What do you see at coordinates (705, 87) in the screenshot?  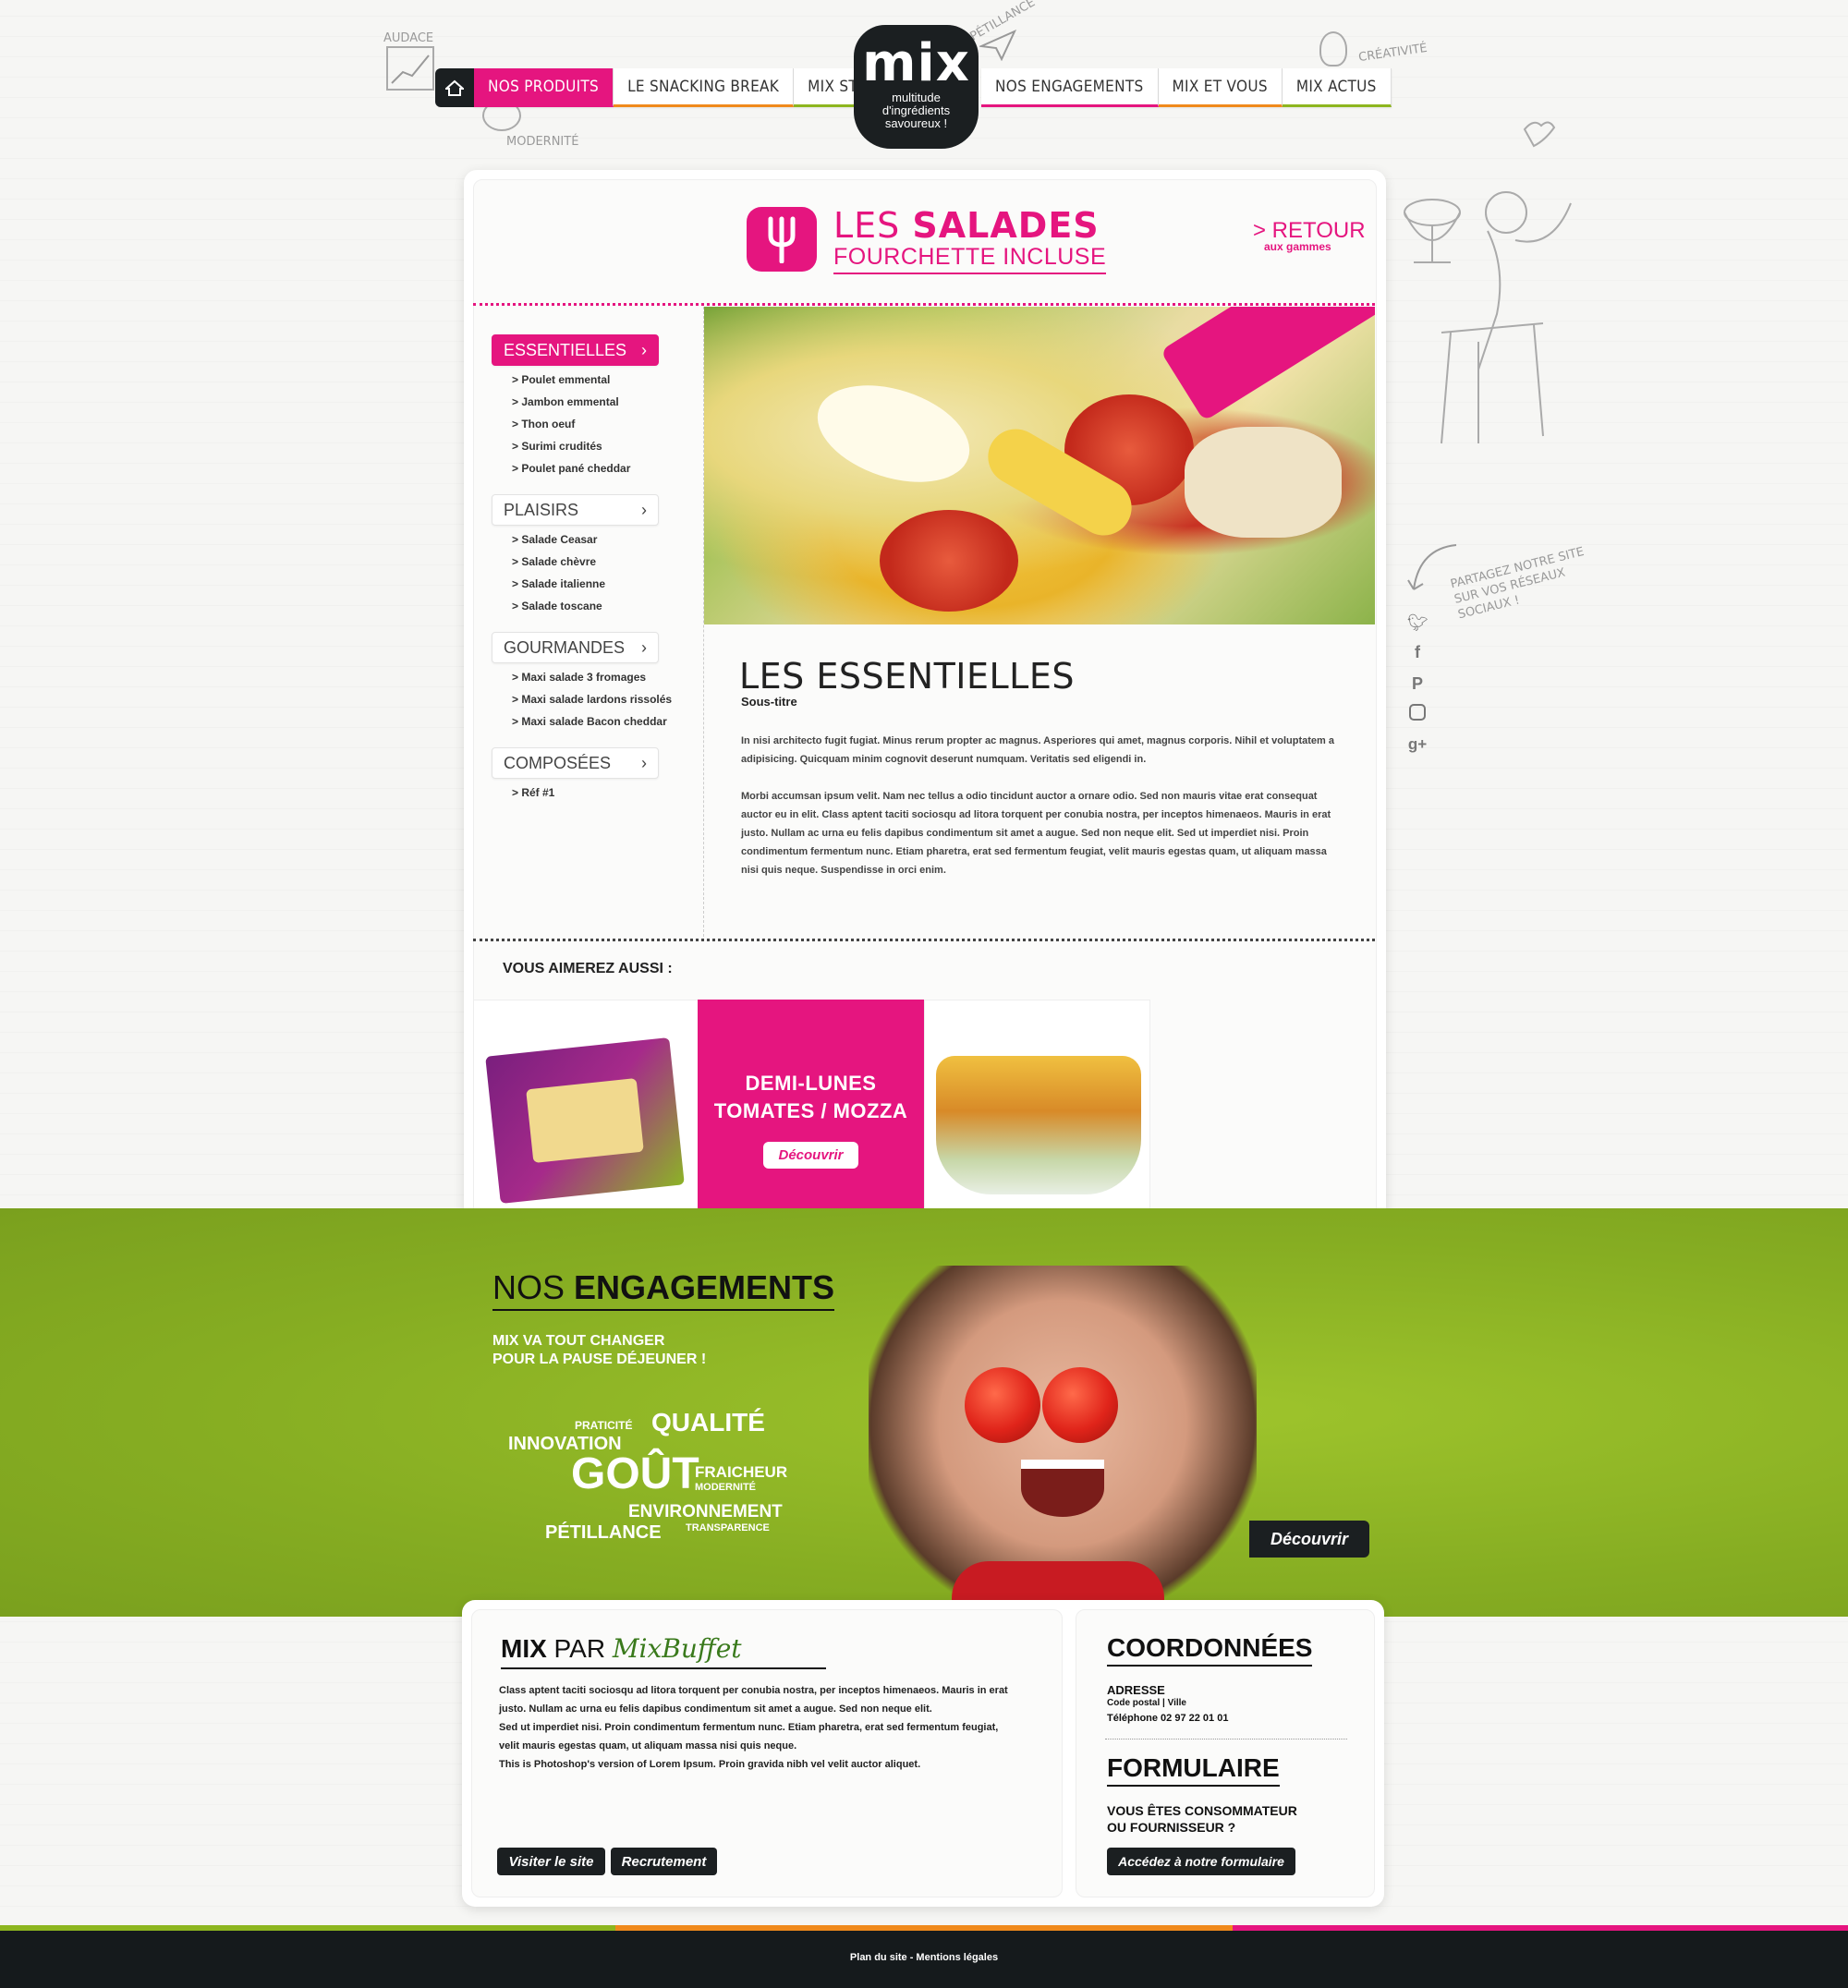 I see `nav-snacking-break: LE SNACKING BREAK` at bounding box center [705, 87].